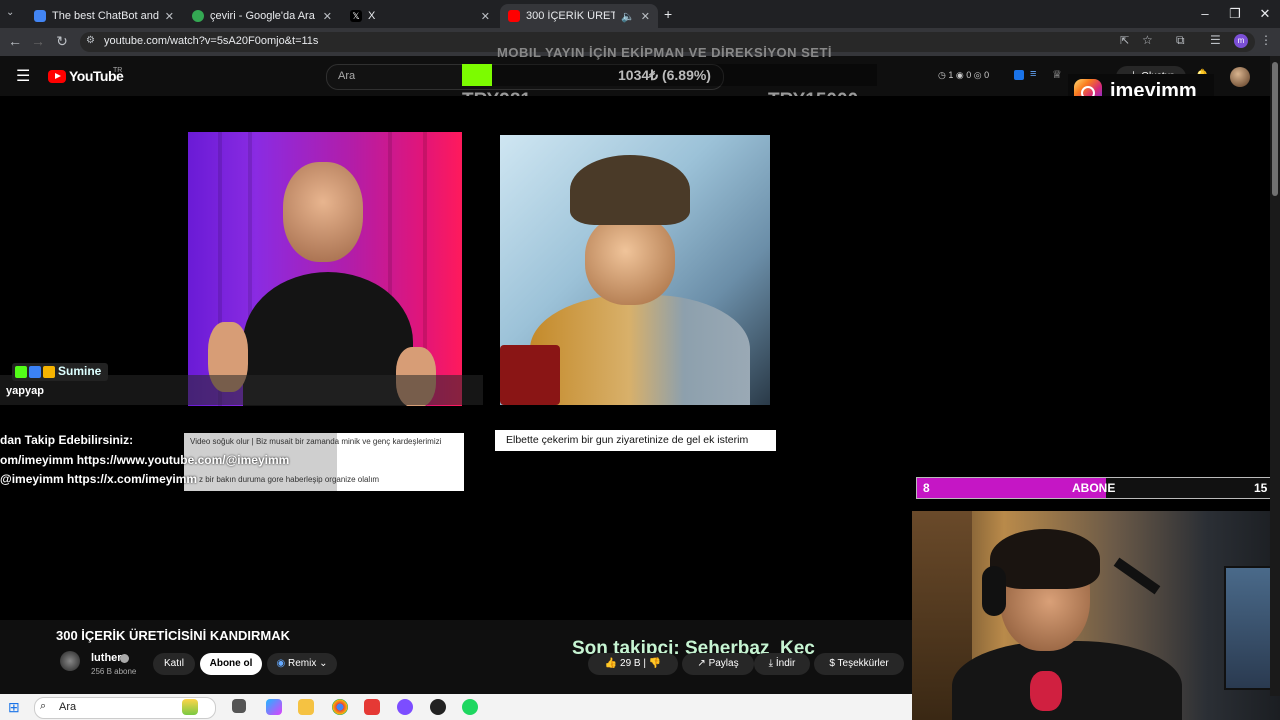  What do you see at coordinates (49, 372) in the screenshot?
I see `crown-icon` at bounding box center [49, 372].